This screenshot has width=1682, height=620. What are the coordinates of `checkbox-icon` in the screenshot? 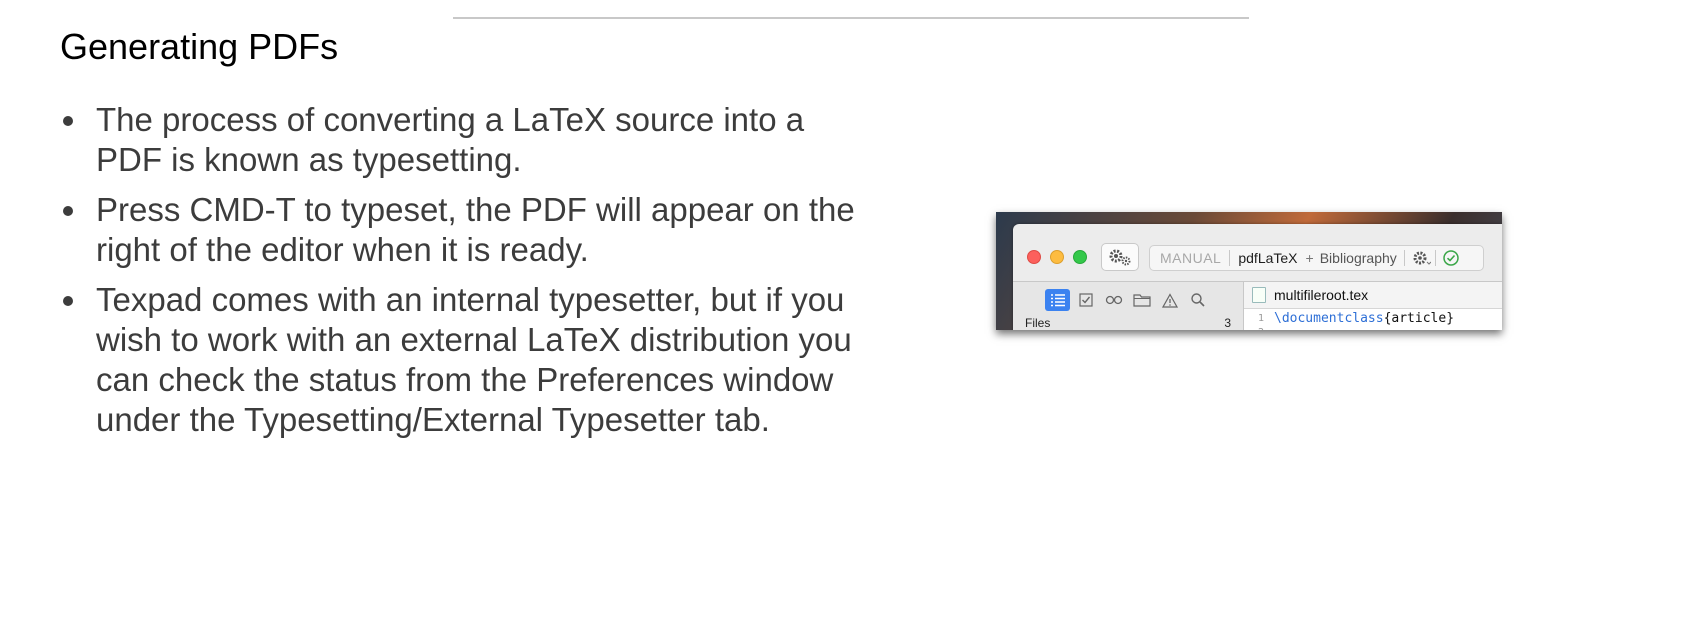 It's located at (1085, 300).